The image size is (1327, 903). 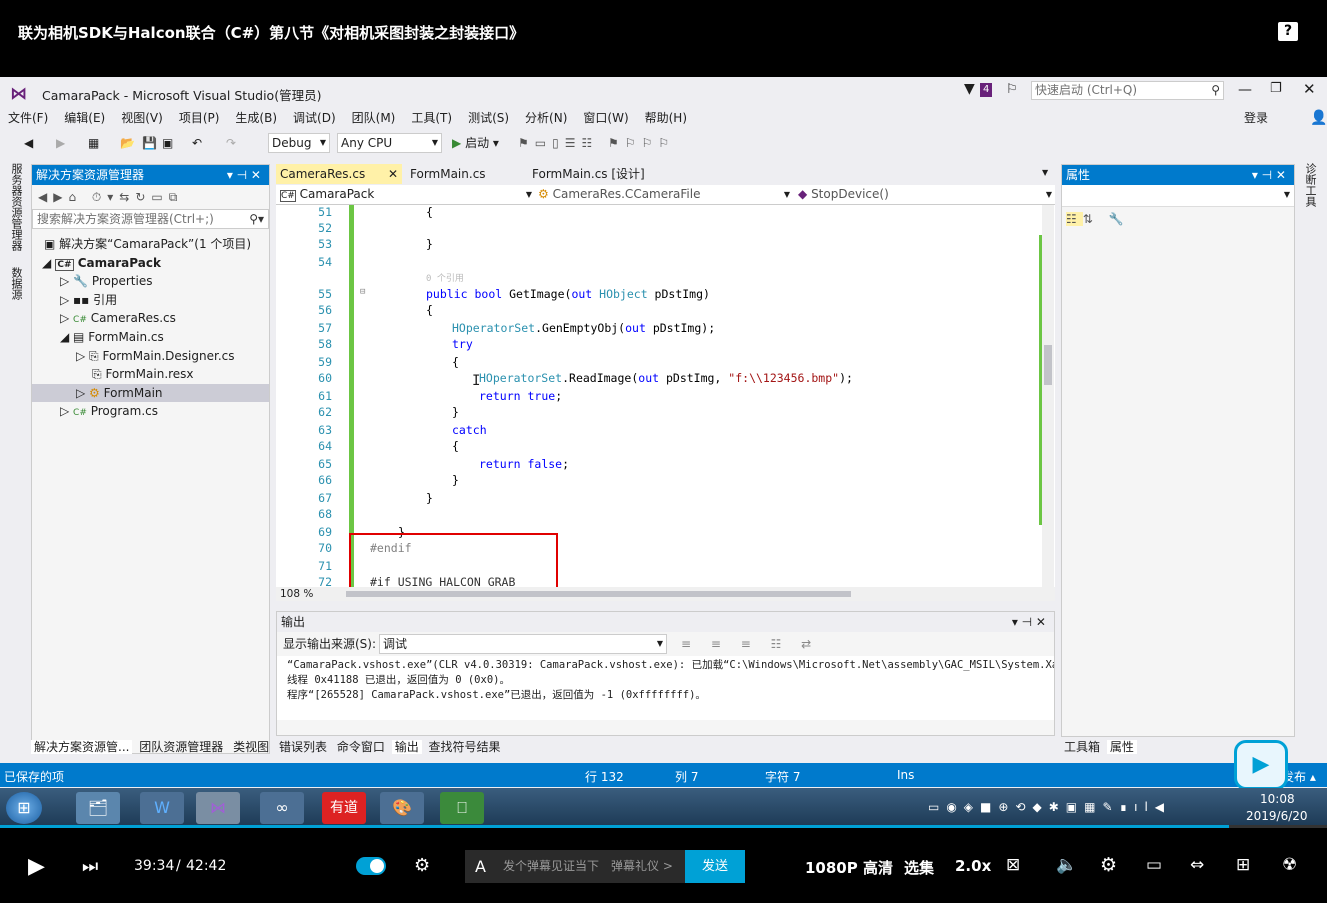 What do you see at coordinates (642, 866) in the screenshot?
I see `danmaku-etiquette-link: 弹幕礼仪 >` at bounding box center [642, 866].